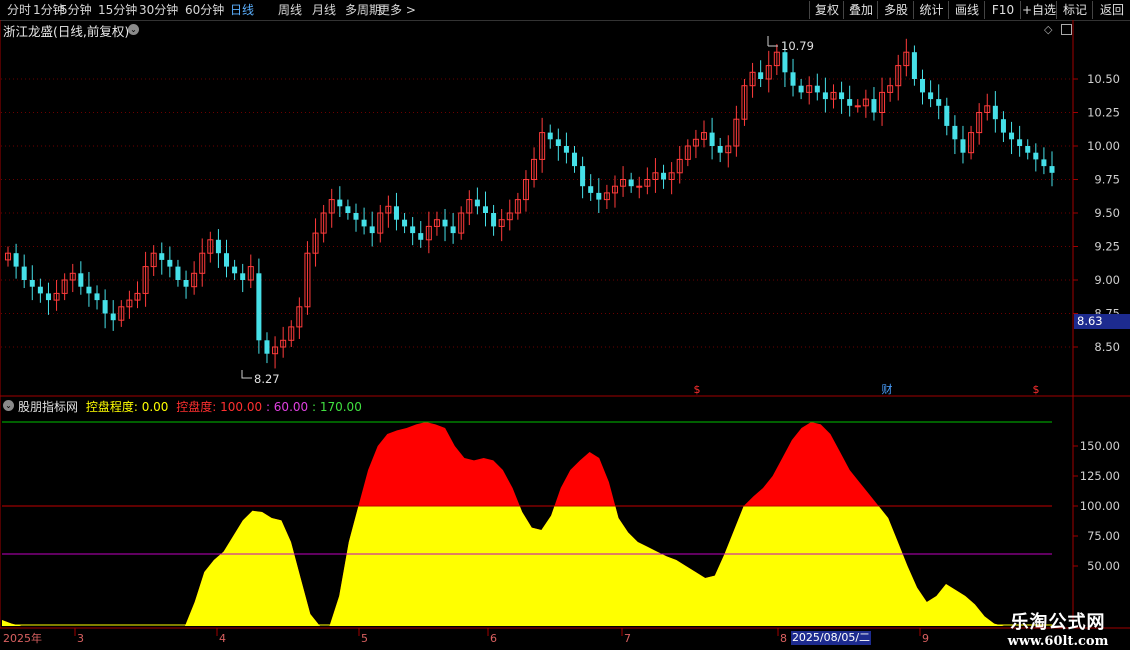  I want to click on tab-daily: 日线, so click(242, 10).